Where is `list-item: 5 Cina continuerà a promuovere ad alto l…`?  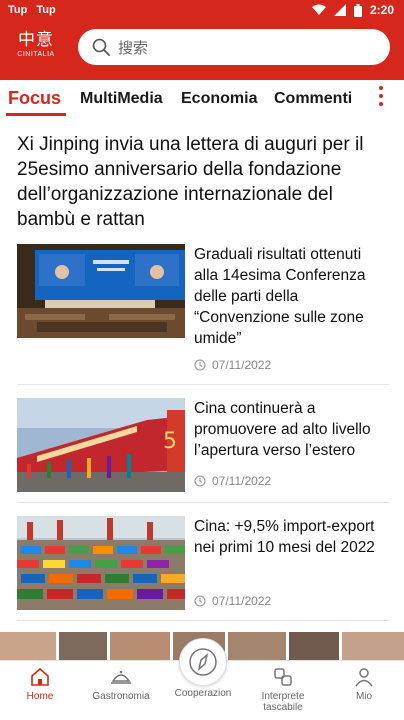
list-item: 5 Cina continuerà a promuovere ad alto l… is located at coordinates (203, 453).